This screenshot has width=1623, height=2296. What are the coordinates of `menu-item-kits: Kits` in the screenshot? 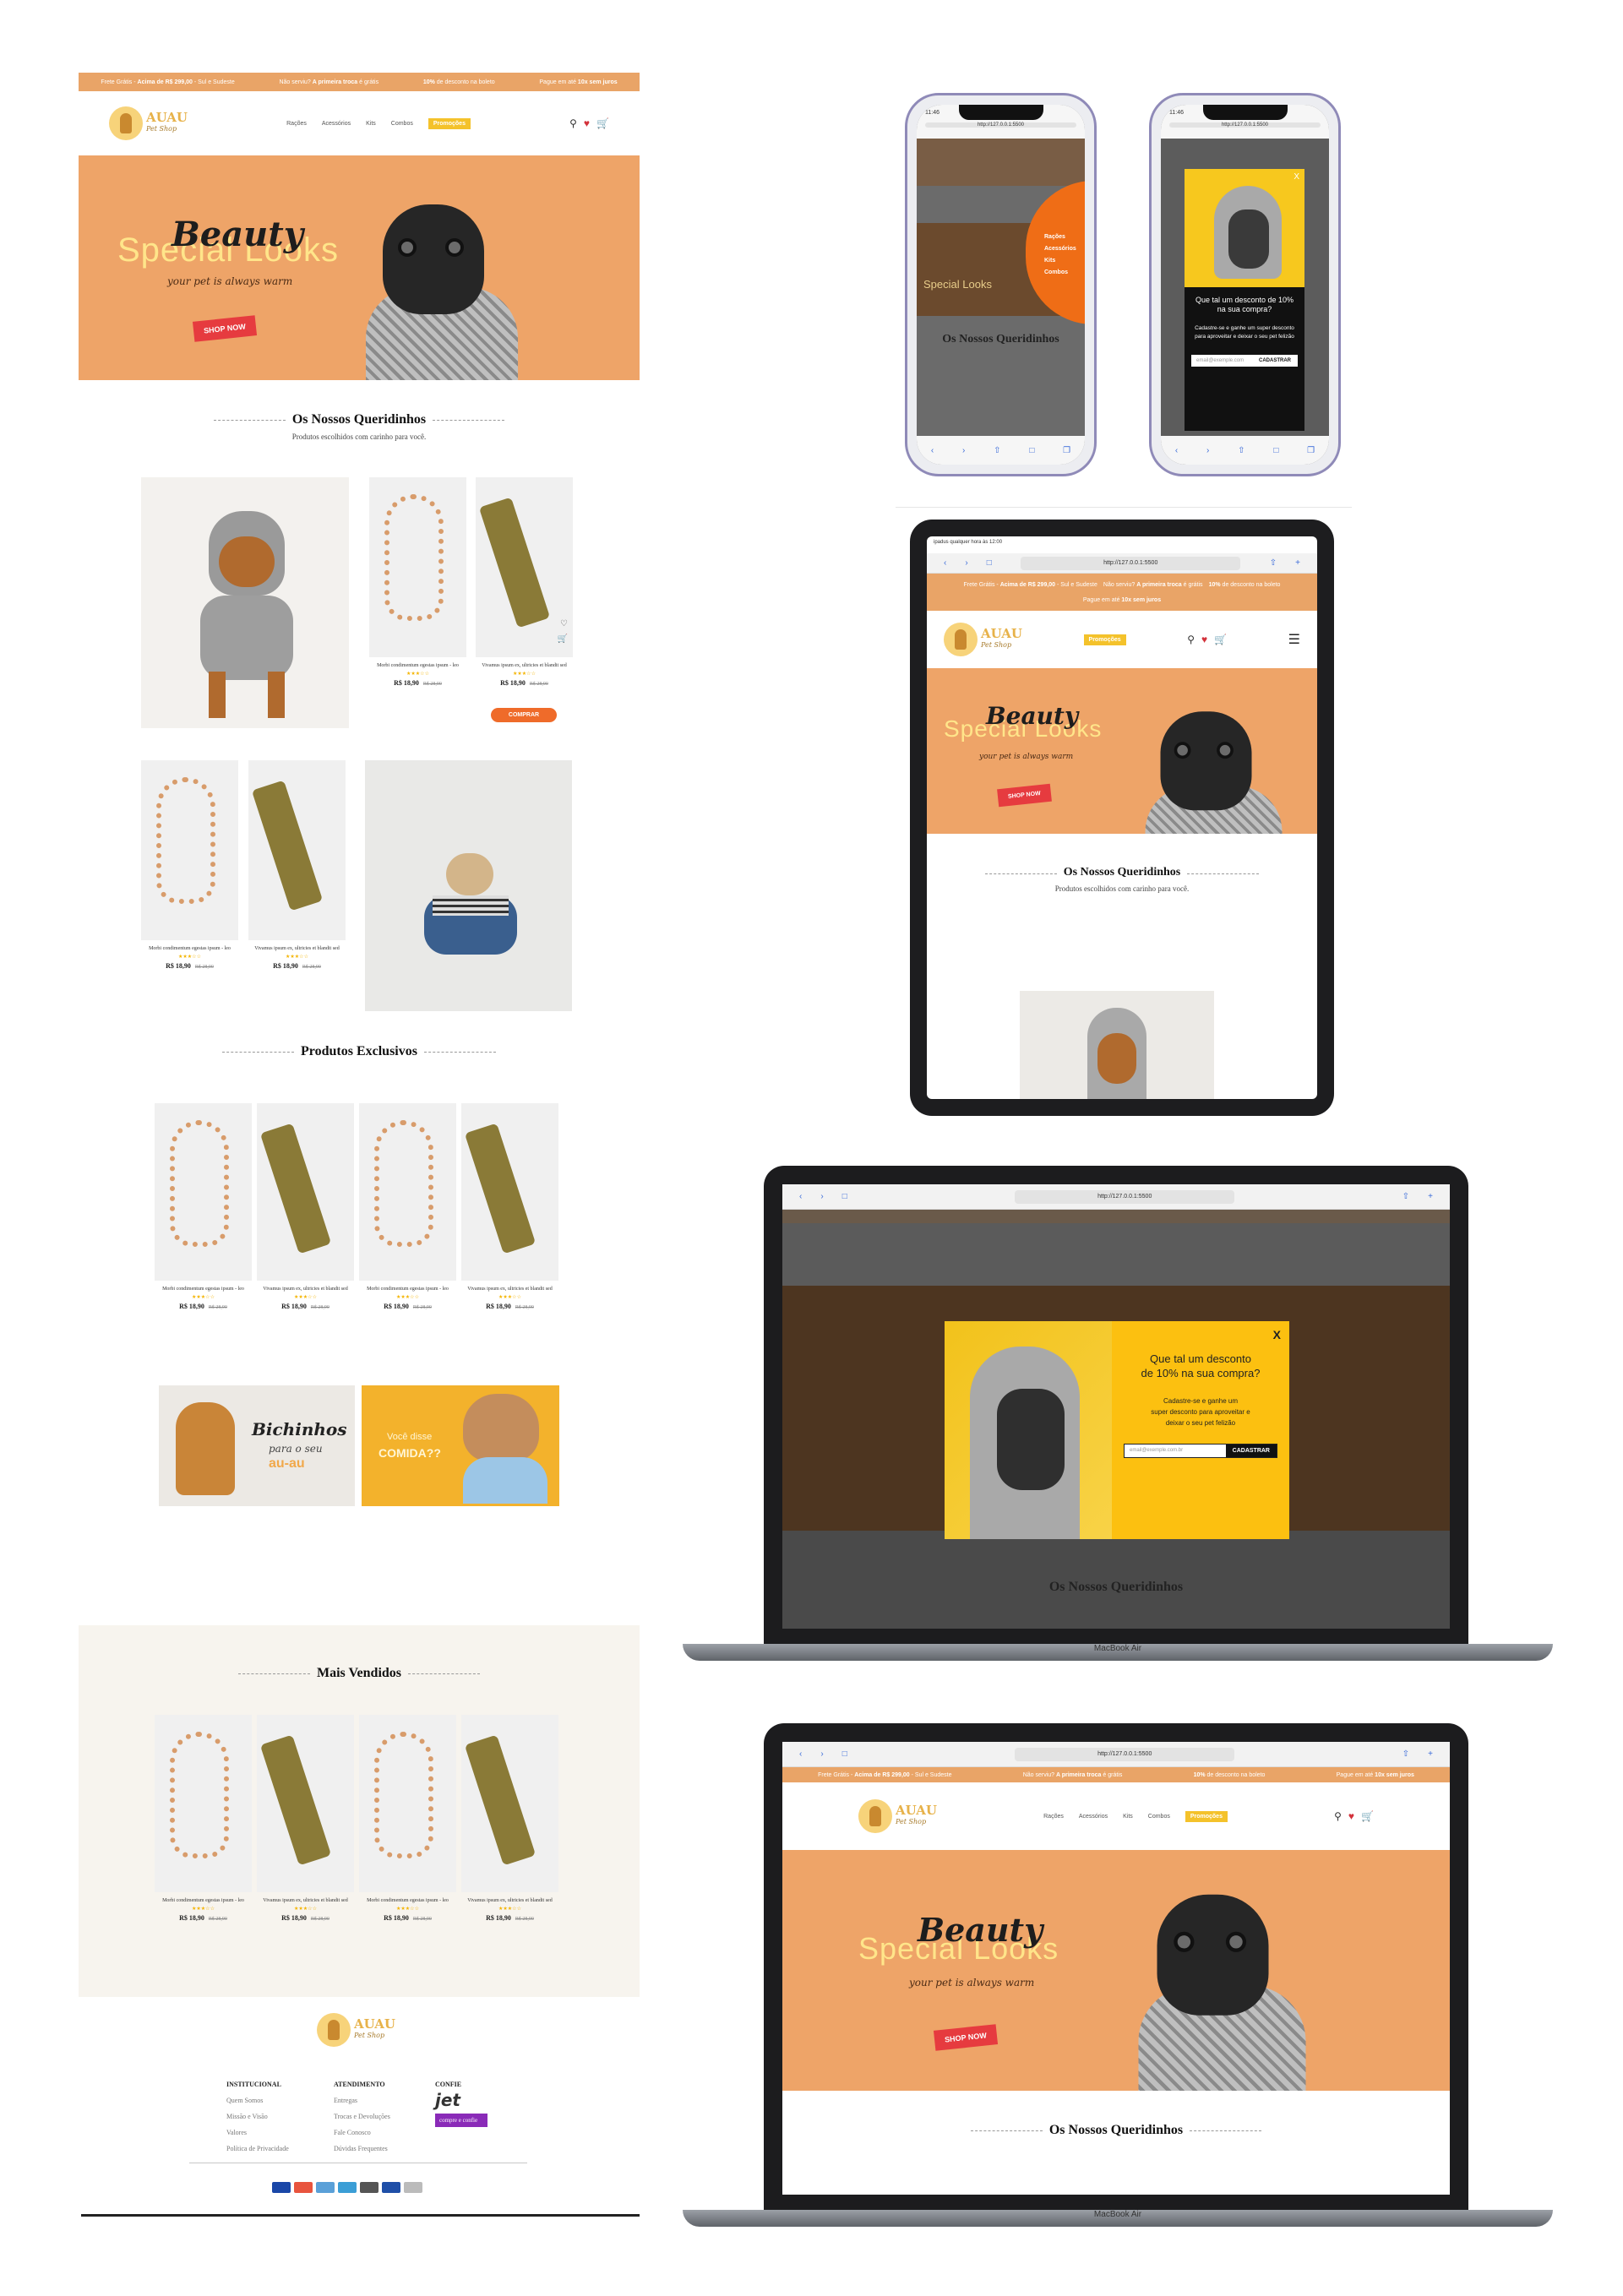 It's located at (1060, 261).